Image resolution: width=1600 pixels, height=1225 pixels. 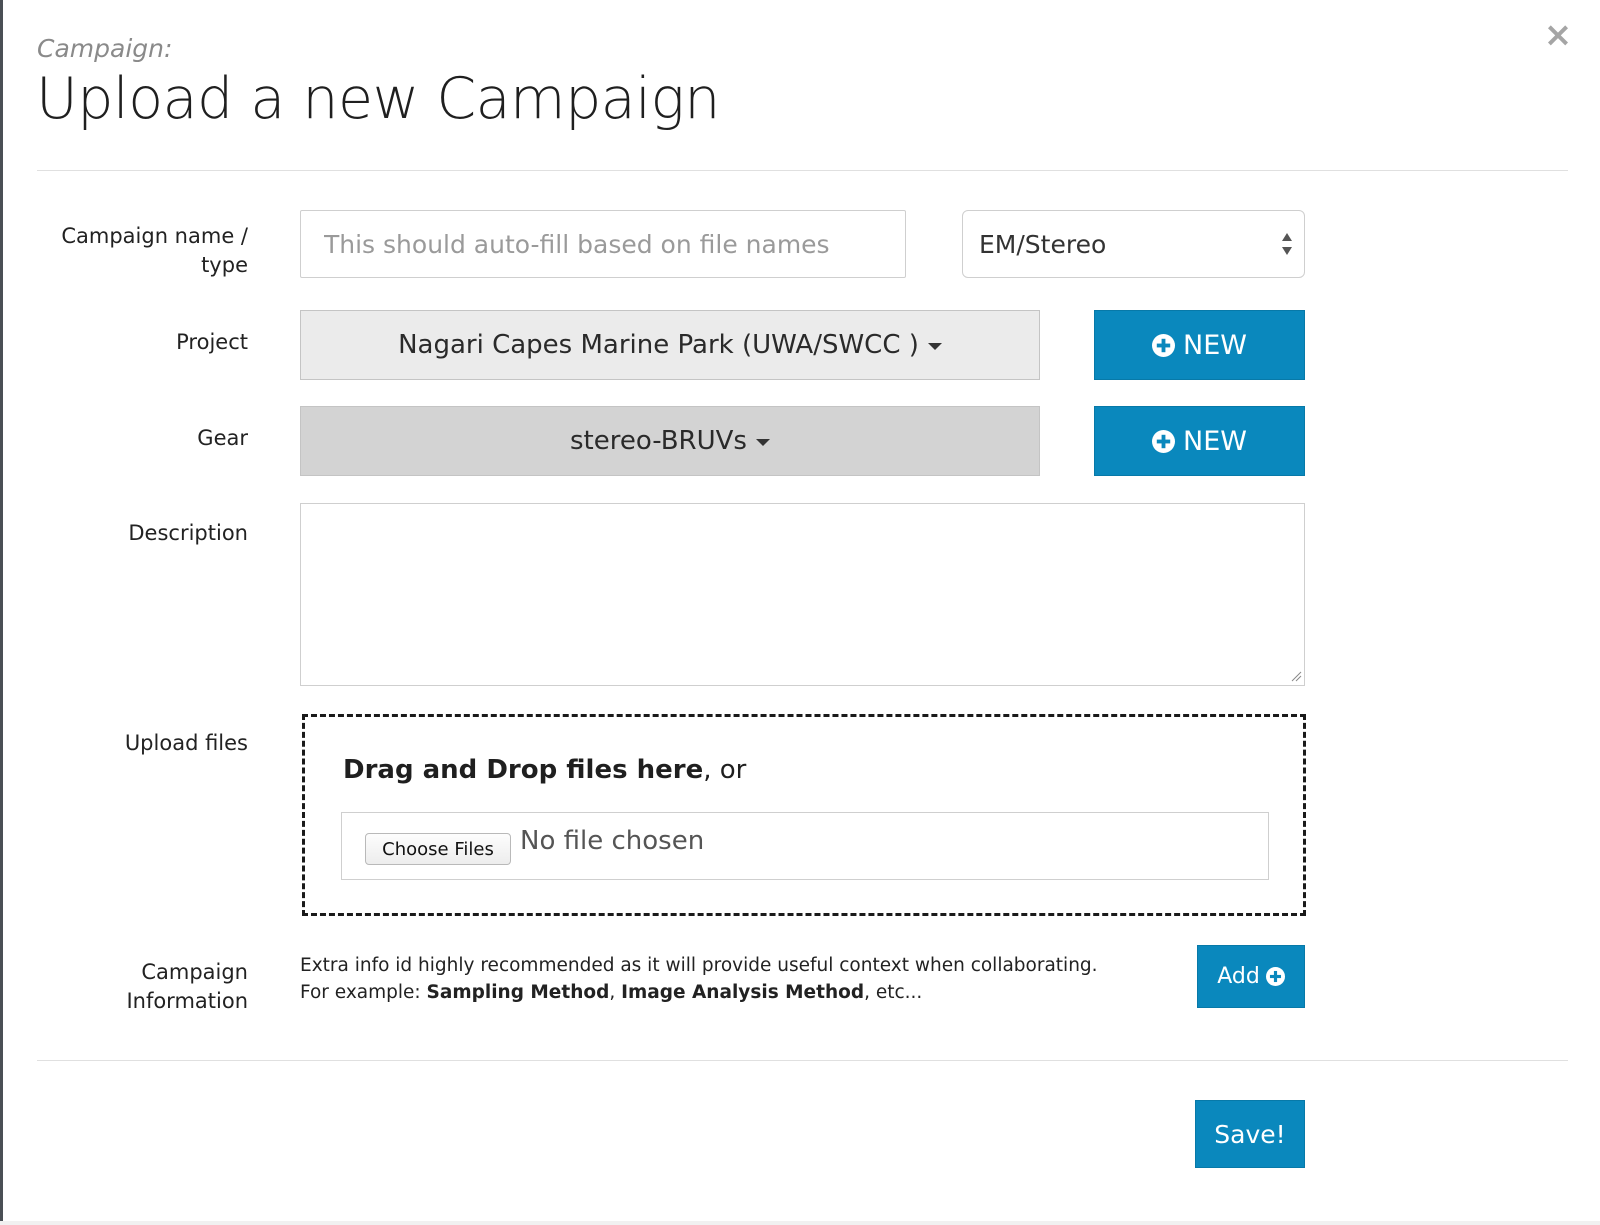 What do you see at coordinates (802, 170) in the screenshot?
I see `header-divider` at bounding box center [802, 170].